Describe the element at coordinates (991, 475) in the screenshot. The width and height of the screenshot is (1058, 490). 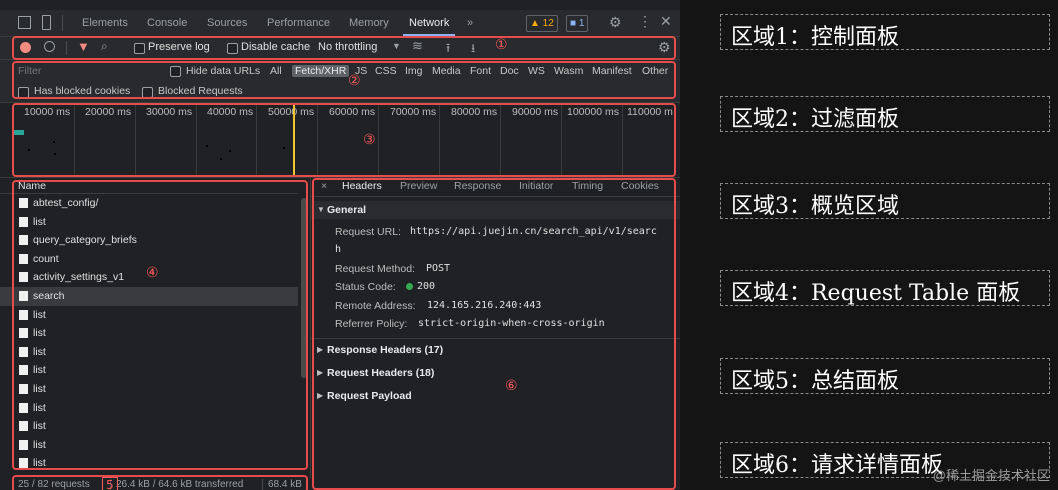
I see `watermark-text: @稀土掘金技术社区` at that location.